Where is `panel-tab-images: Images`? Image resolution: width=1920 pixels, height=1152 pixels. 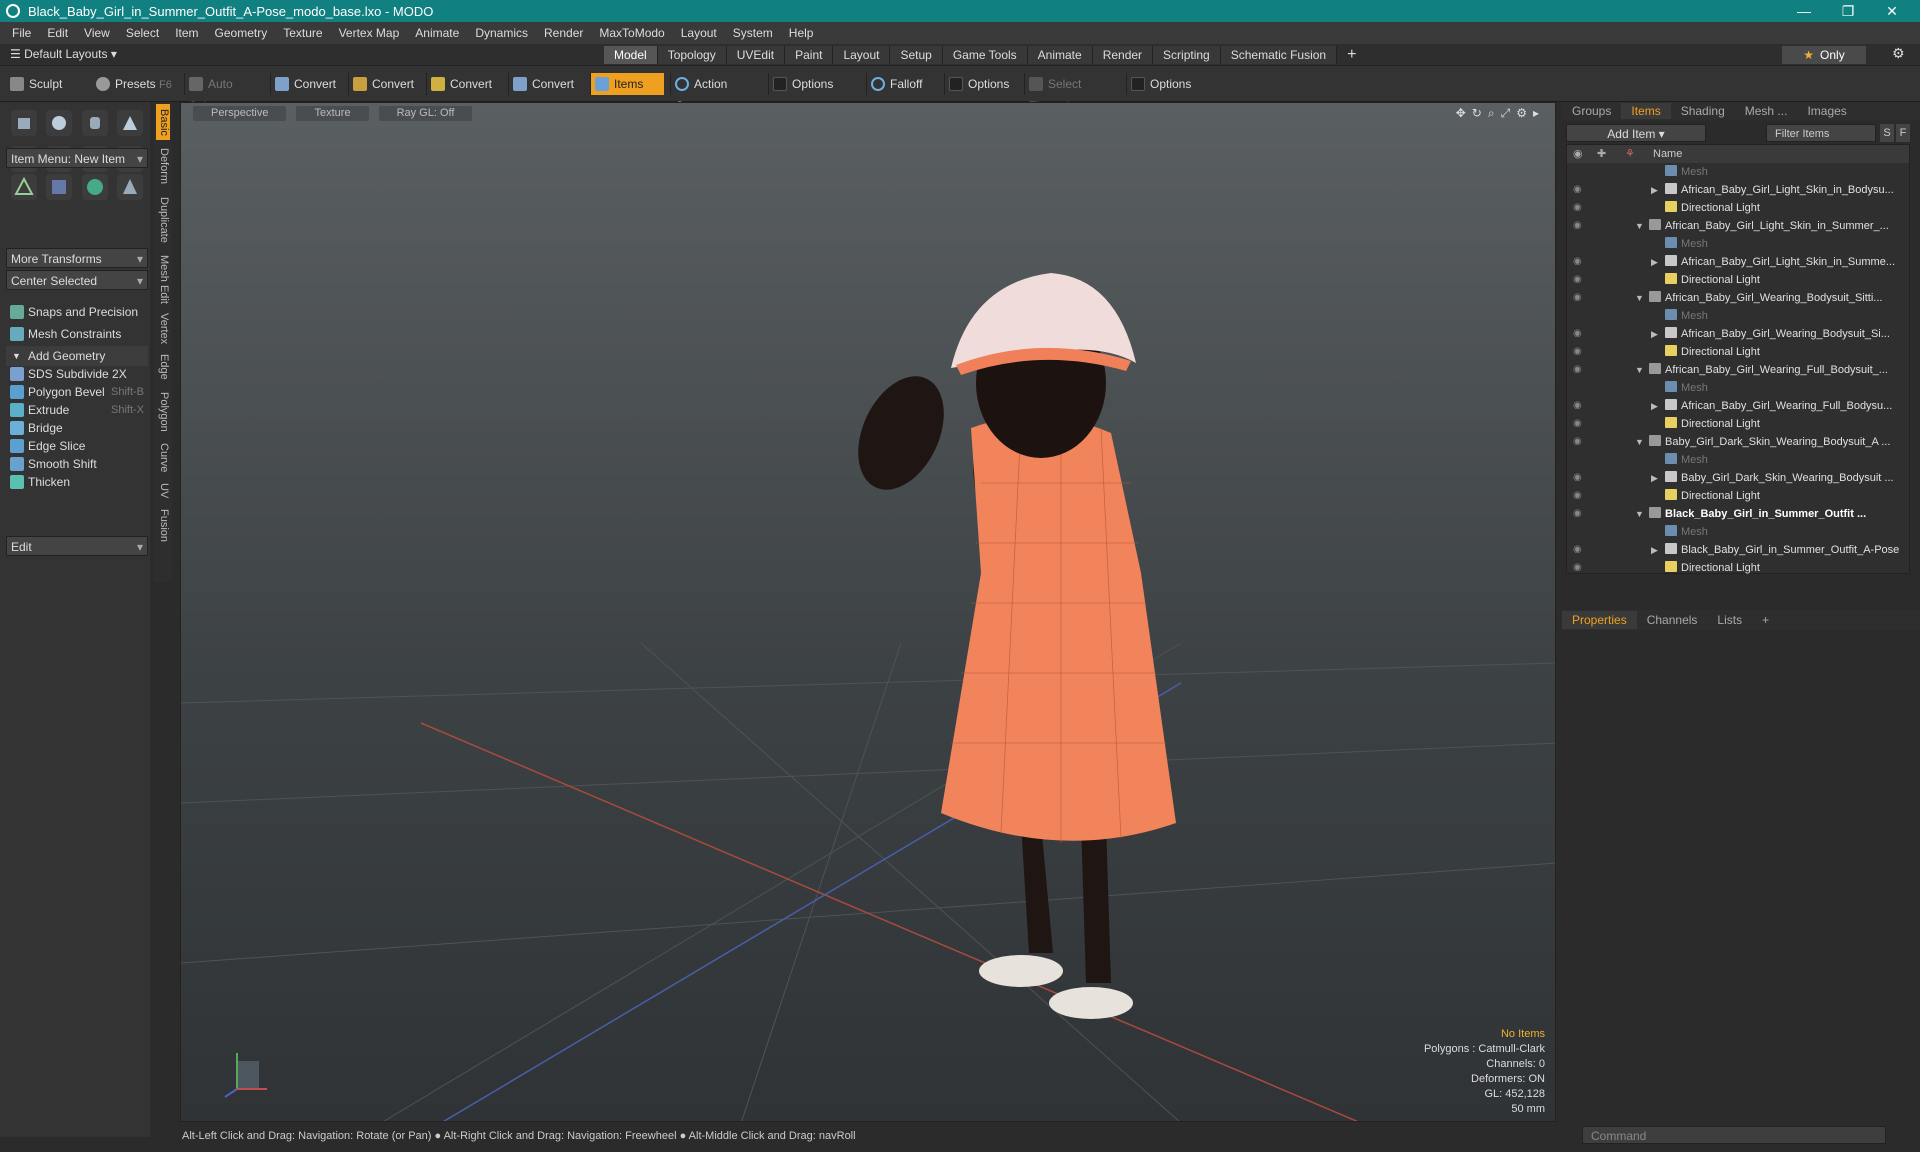 panel-tab-images: Images is located at coordinates (1826, 111).